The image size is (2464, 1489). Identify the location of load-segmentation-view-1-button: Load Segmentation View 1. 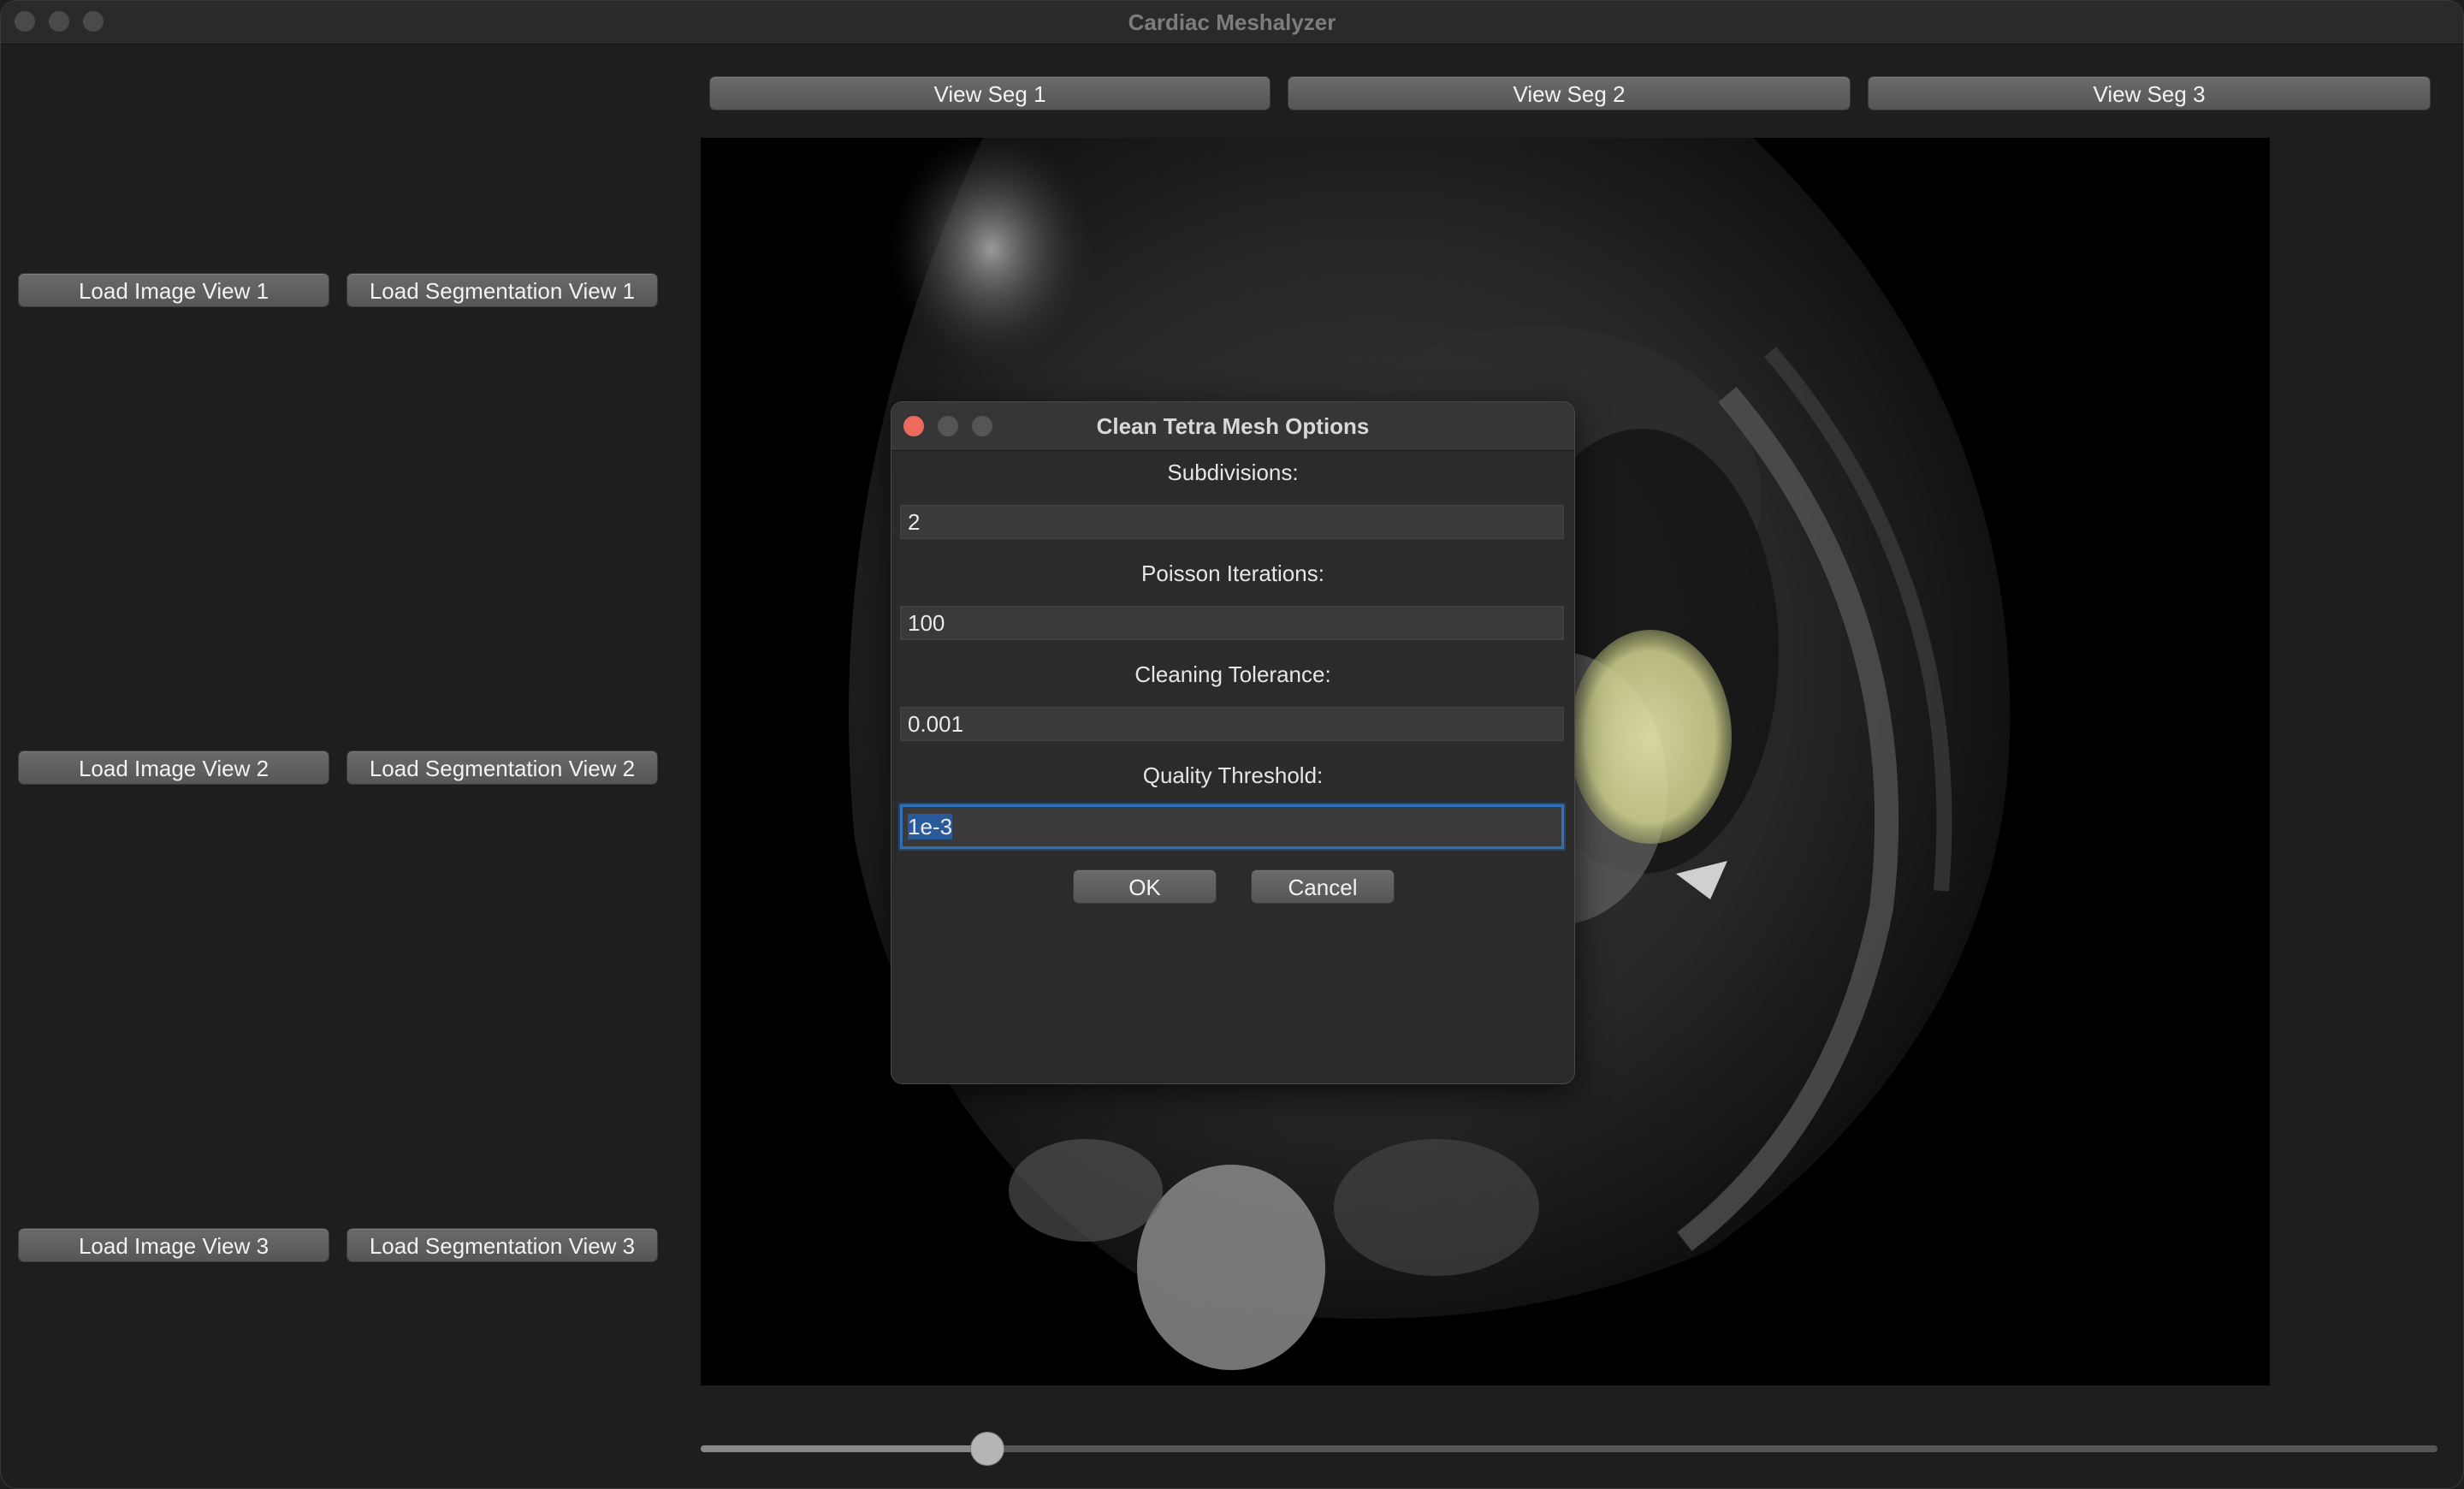
(502, 290).